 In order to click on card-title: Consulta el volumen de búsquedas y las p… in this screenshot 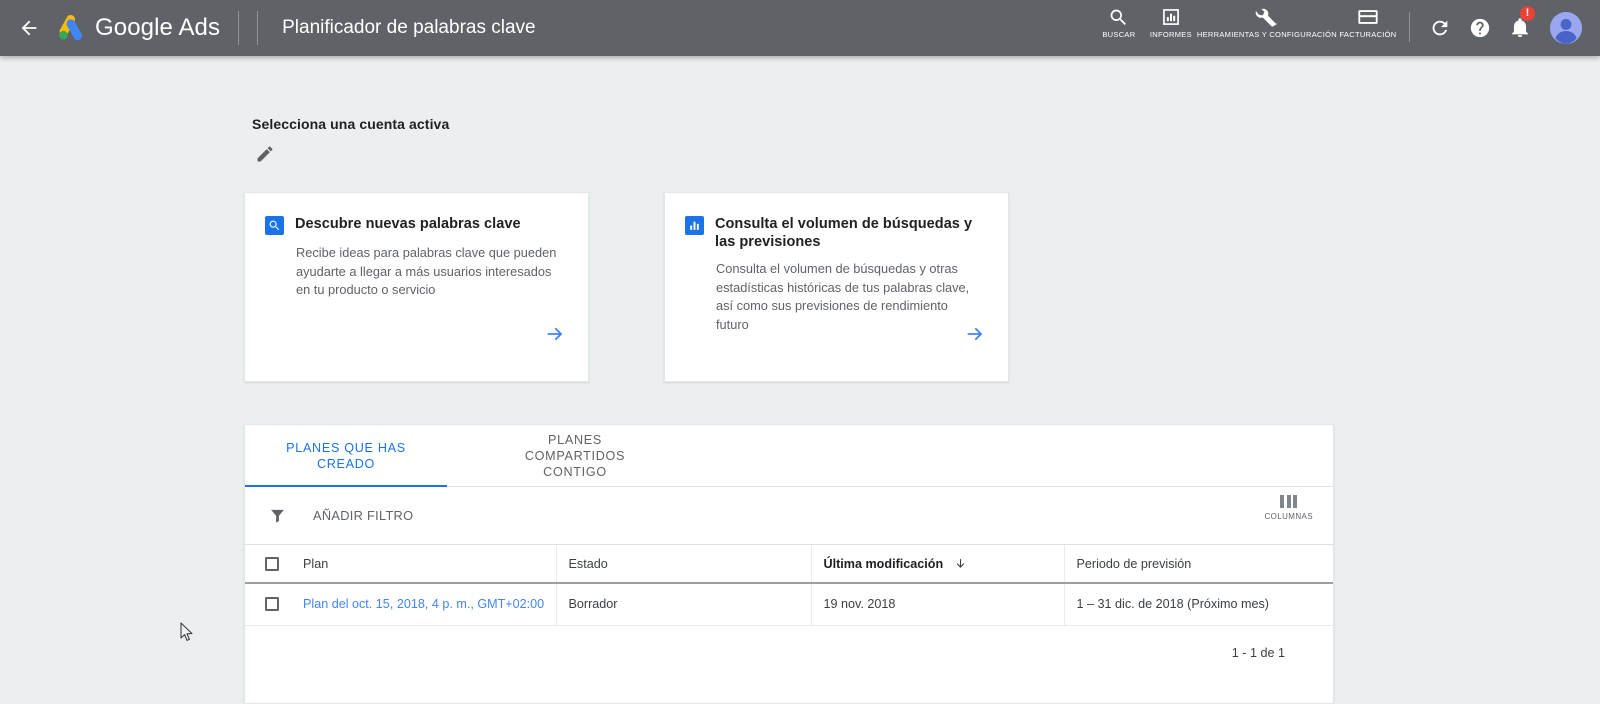, I will do `click(844, 233)`.